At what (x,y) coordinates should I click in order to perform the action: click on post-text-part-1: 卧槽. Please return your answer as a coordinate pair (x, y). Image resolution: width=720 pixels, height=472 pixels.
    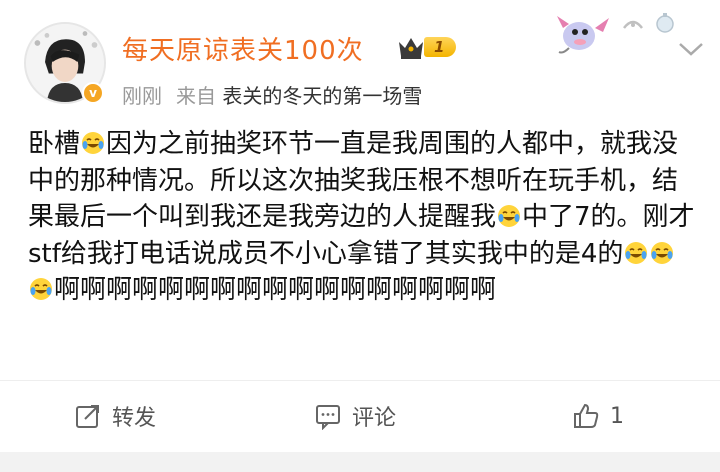
    Looking at the image, I should click on (54, 144).